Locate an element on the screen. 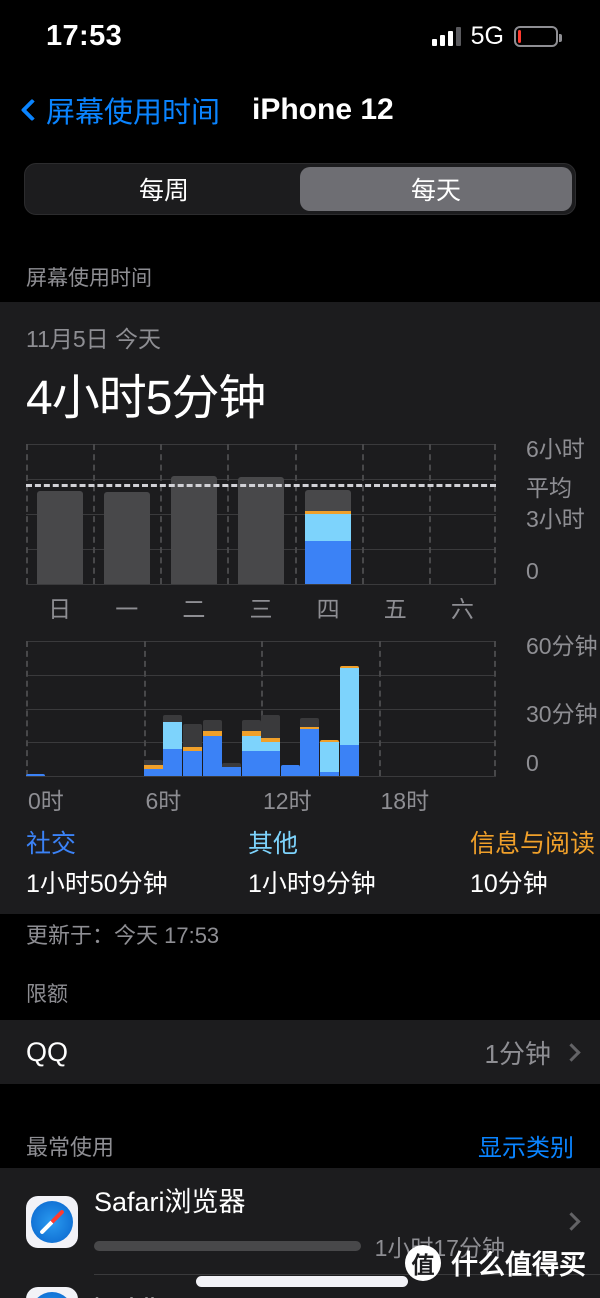 This screenshot has width=600, height=1298. legend-category-value: 10分钟 is located at coordinates (509, 884).